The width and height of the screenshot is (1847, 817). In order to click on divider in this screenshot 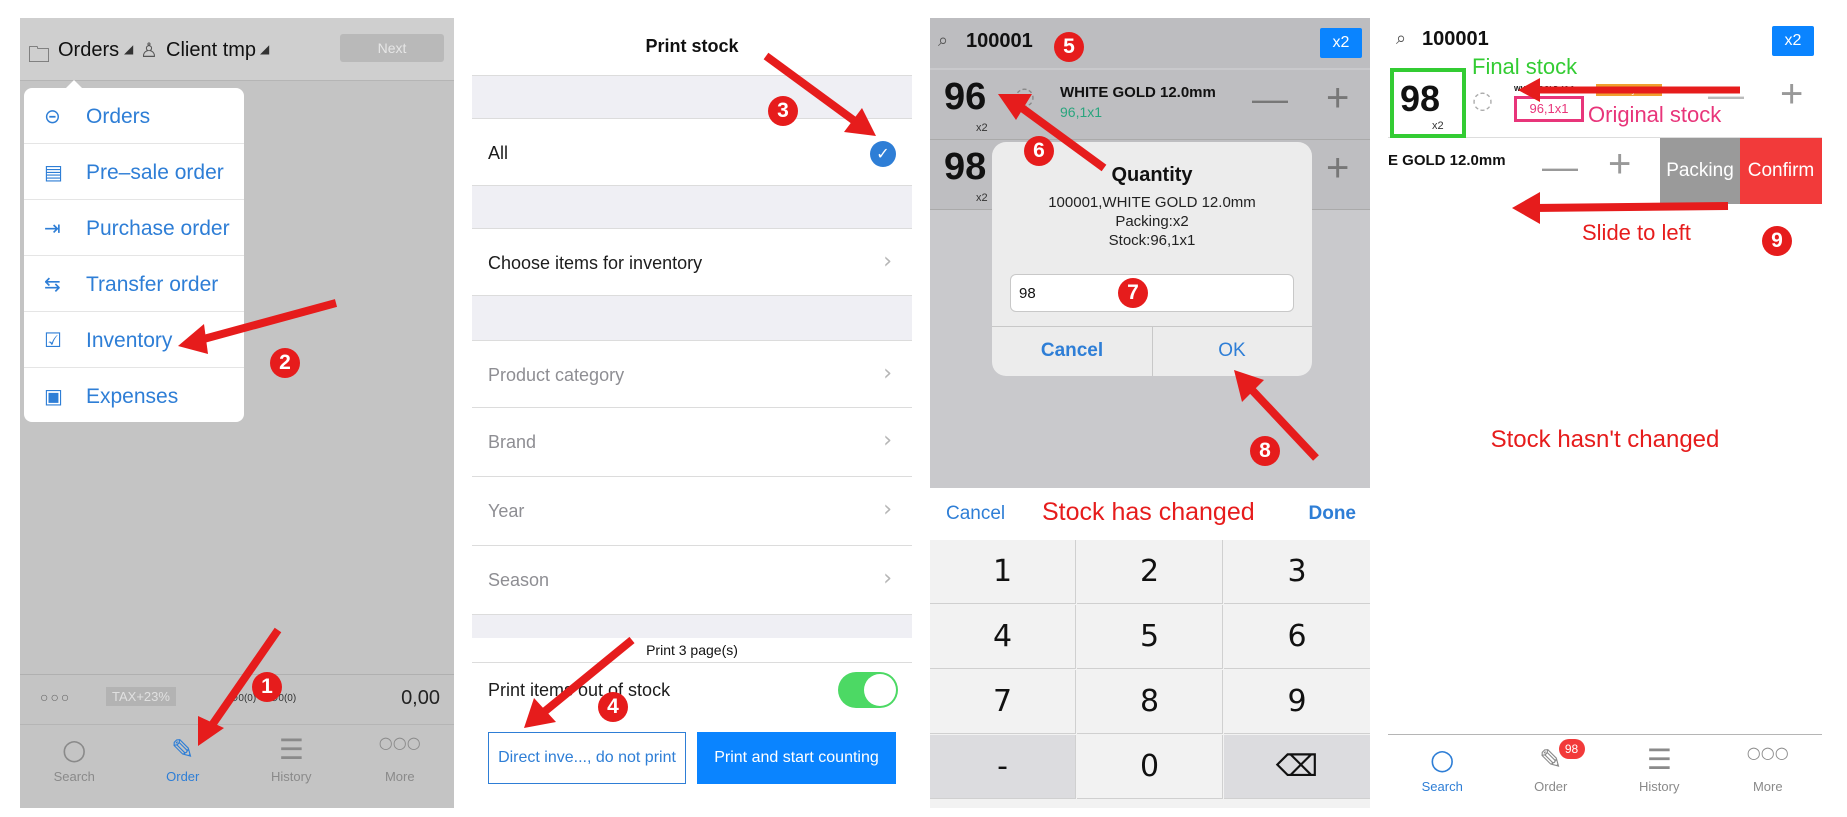, I will do `click(692, 662)`.